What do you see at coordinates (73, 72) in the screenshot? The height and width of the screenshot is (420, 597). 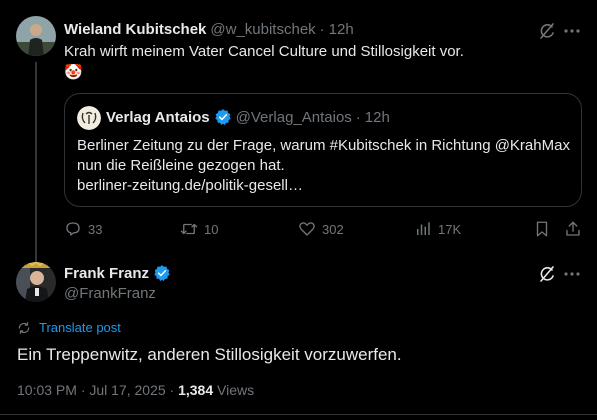 I see `clown-emoji: 🤡` at bounding box center [73, 72].